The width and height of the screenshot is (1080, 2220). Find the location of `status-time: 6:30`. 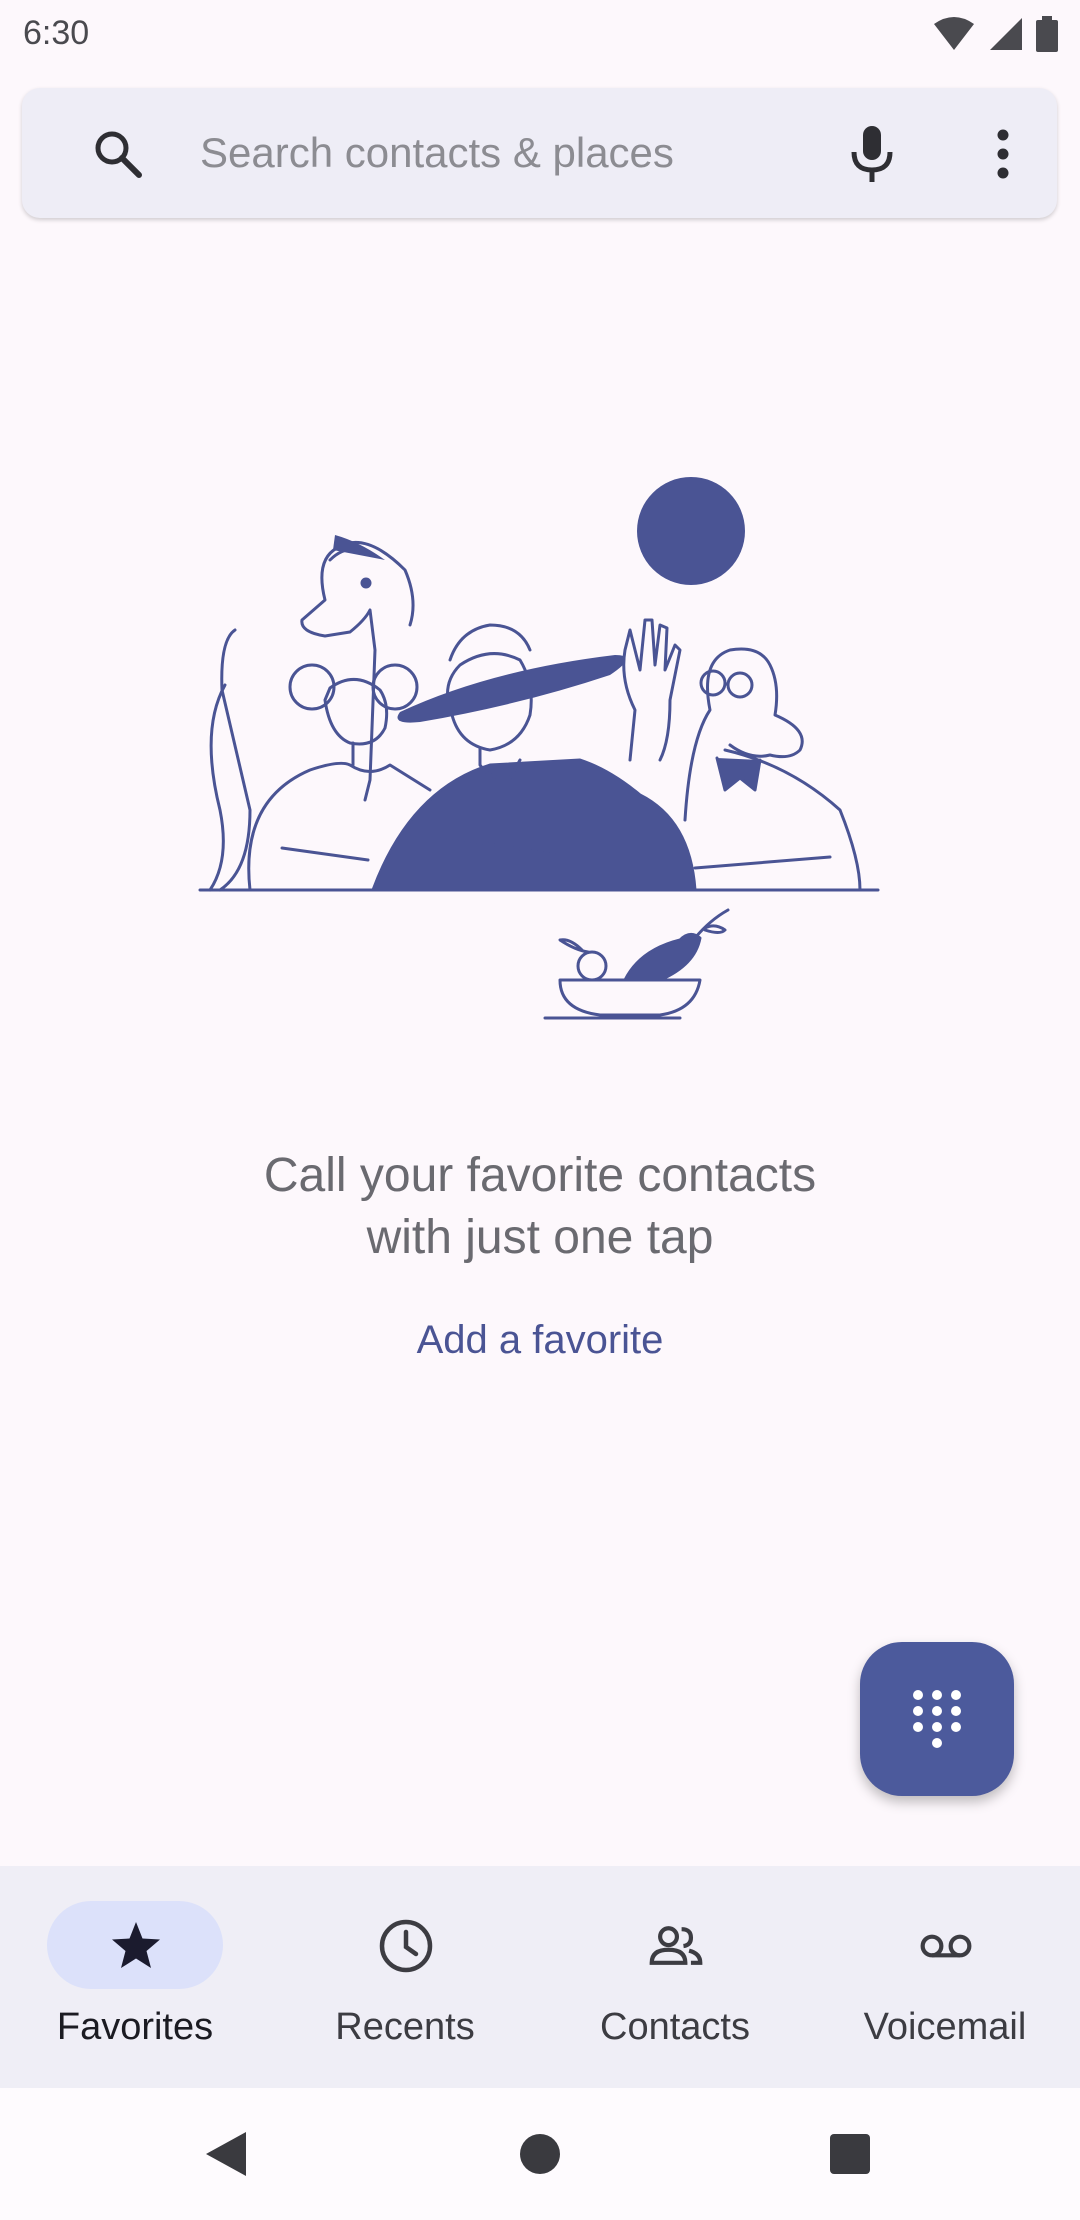

status-time: 6:30 is located at coordinates (56, 33).